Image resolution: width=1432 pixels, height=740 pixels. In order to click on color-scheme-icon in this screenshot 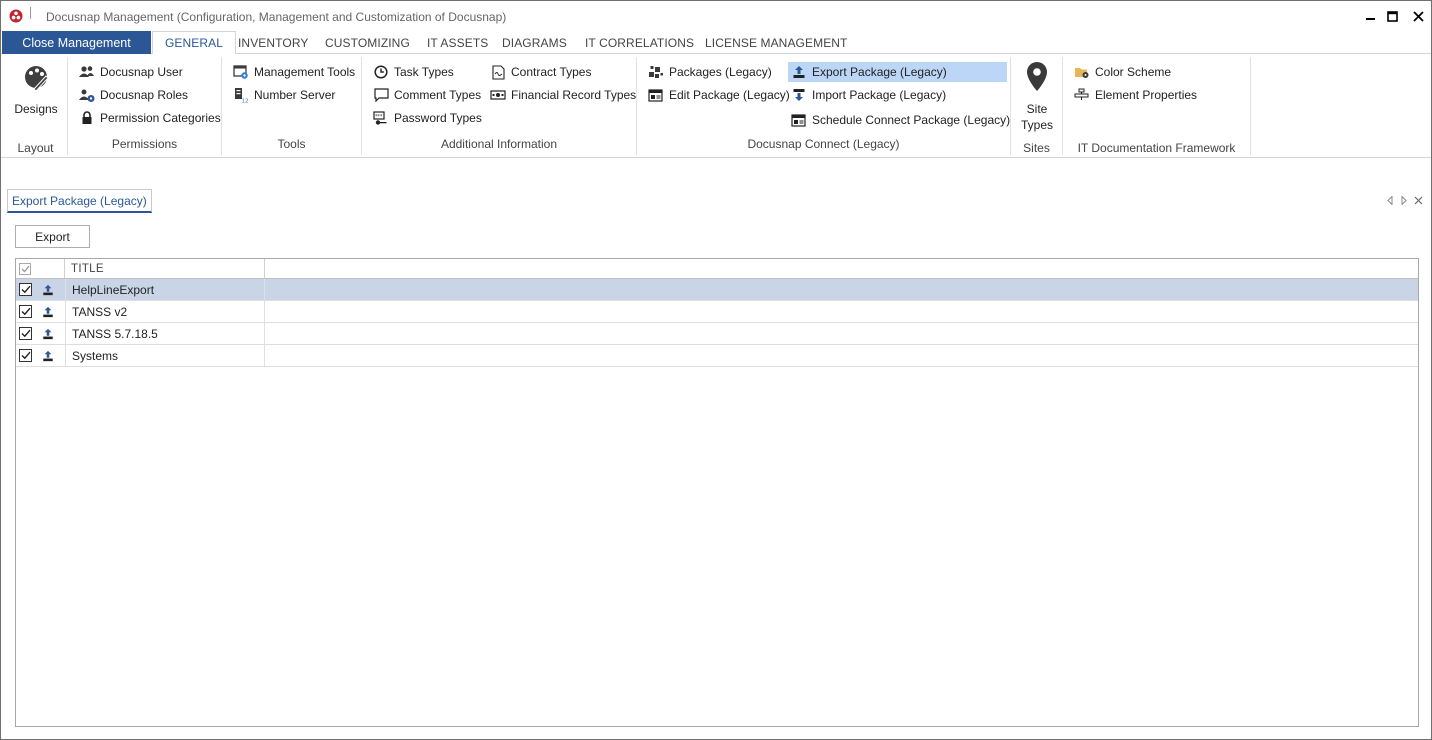, I will do `click(1082, 72)`.